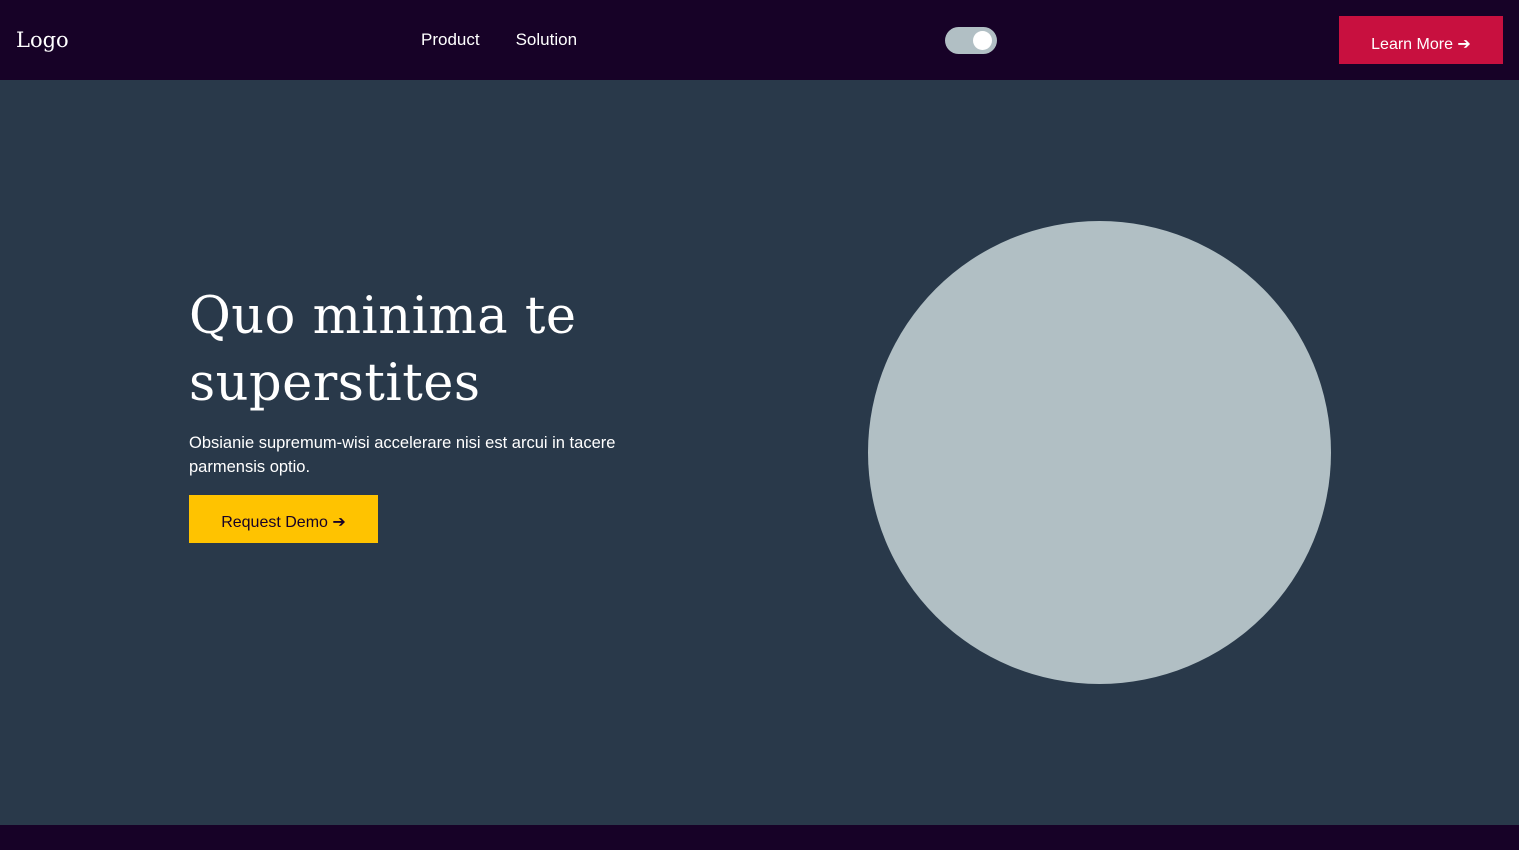 Image resolution: width=1519 pixels, height=850 pixels. What do you see at coordinates (759, 40) in the screenshot?
I see `site-header: Logo Product Solution Learn More ➔` at bounding box center [759, 40].